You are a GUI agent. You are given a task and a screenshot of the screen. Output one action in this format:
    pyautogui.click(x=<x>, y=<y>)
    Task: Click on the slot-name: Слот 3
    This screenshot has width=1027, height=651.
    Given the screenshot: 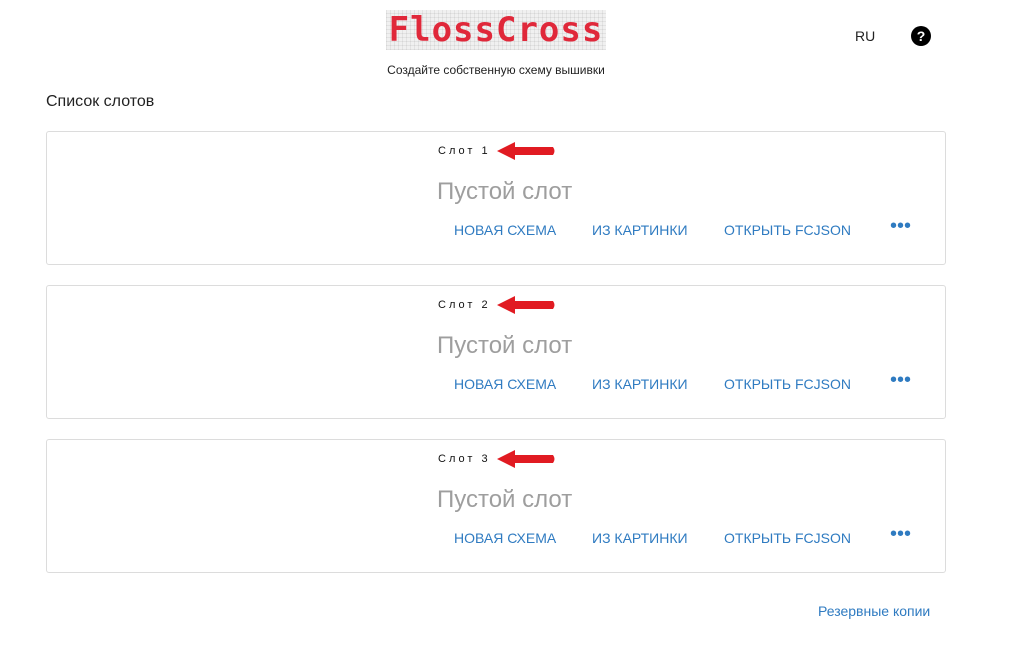 What is the action you would take?
    pyautogui.click(x=464, y=459)
    